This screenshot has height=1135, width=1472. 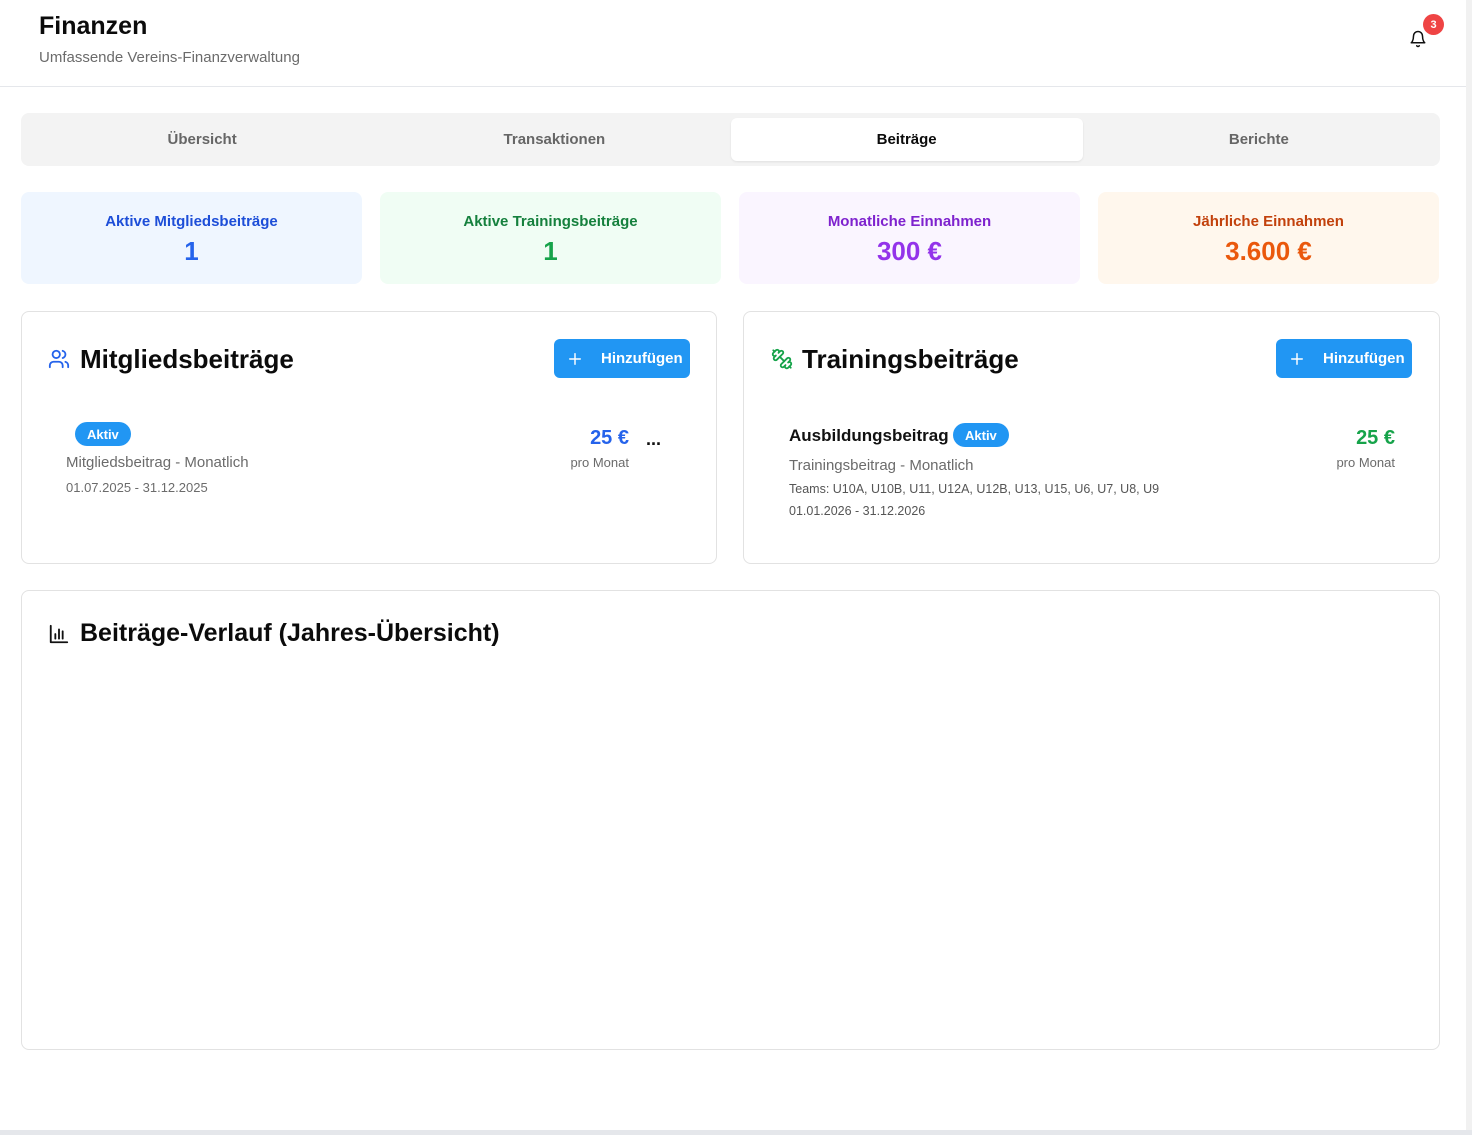 What do you see at coordinates (1268, 251) in the screenshot?
I see `stat-value: 3.600 €` at bounding box center [1268, 251].